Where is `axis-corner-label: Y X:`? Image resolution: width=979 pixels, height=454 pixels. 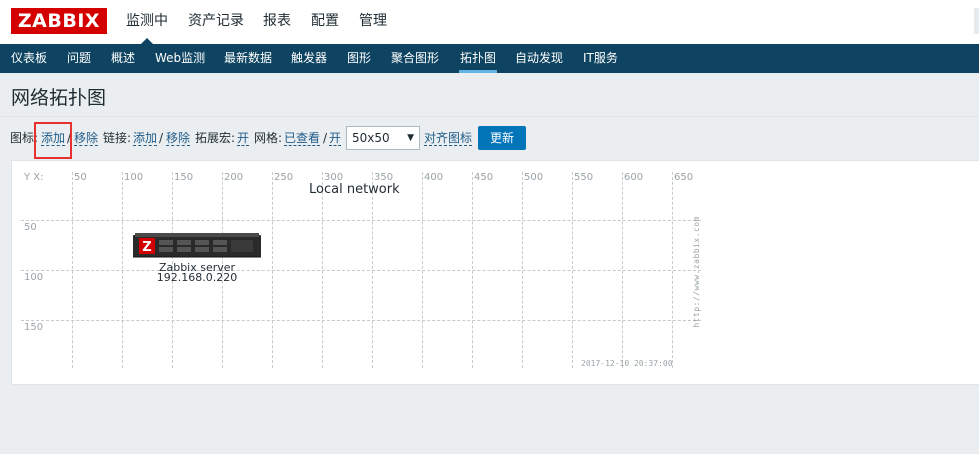 axis-corner-label: Y X: is located at coordinates (34, 177).